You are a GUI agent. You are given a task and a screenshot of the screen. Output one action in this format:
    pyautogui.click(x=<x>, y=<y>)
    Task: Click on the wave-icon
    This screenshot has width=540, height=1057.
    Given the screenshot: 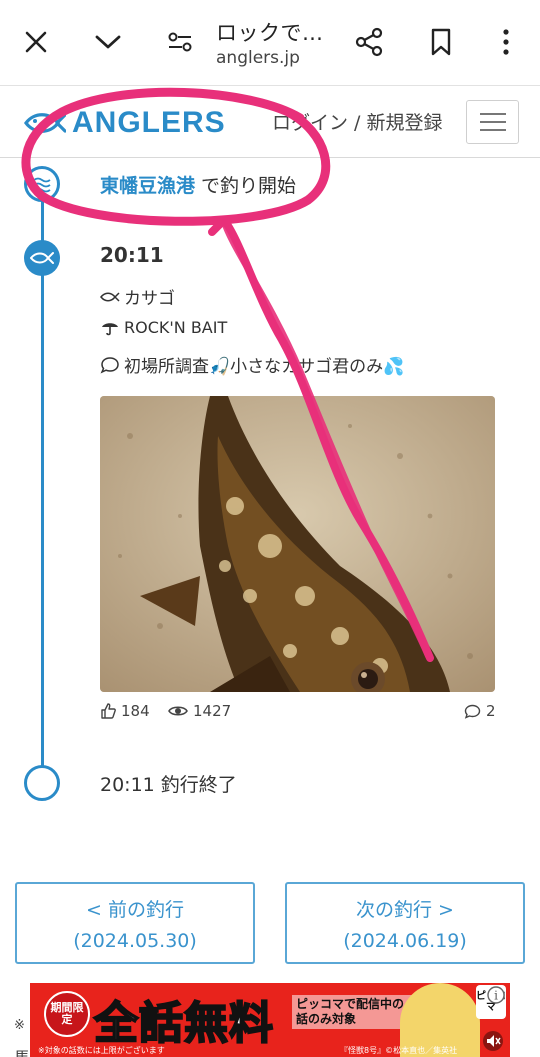 What is the action you would take?
    pyautogui.click(x=42, y=184)
    